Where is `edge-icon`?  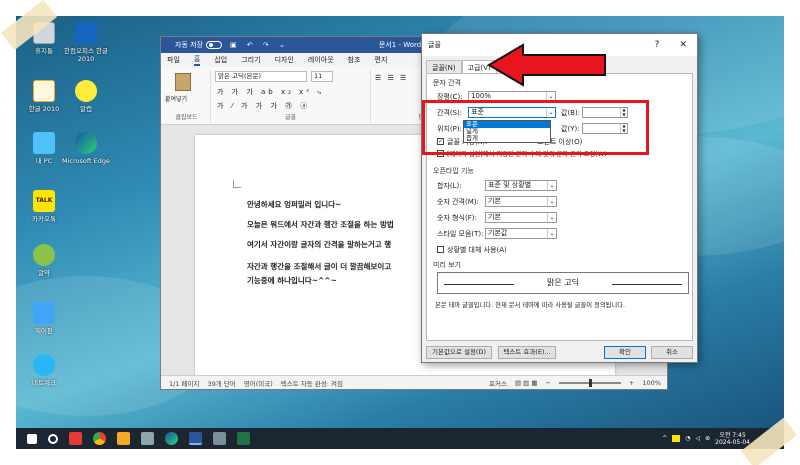 edge-icon is located at coordinates (86, 143).